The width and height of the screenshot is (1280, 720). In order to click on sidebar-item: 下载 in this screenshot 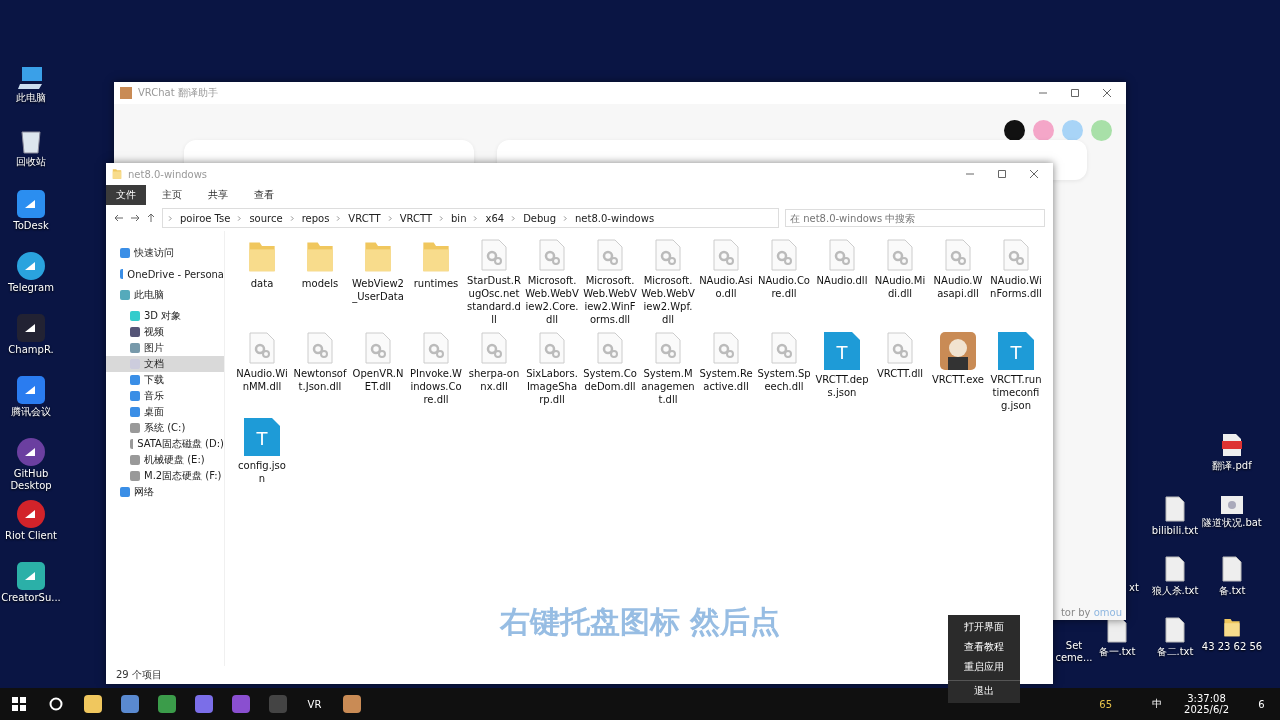, I will do `click(165, 380)`.